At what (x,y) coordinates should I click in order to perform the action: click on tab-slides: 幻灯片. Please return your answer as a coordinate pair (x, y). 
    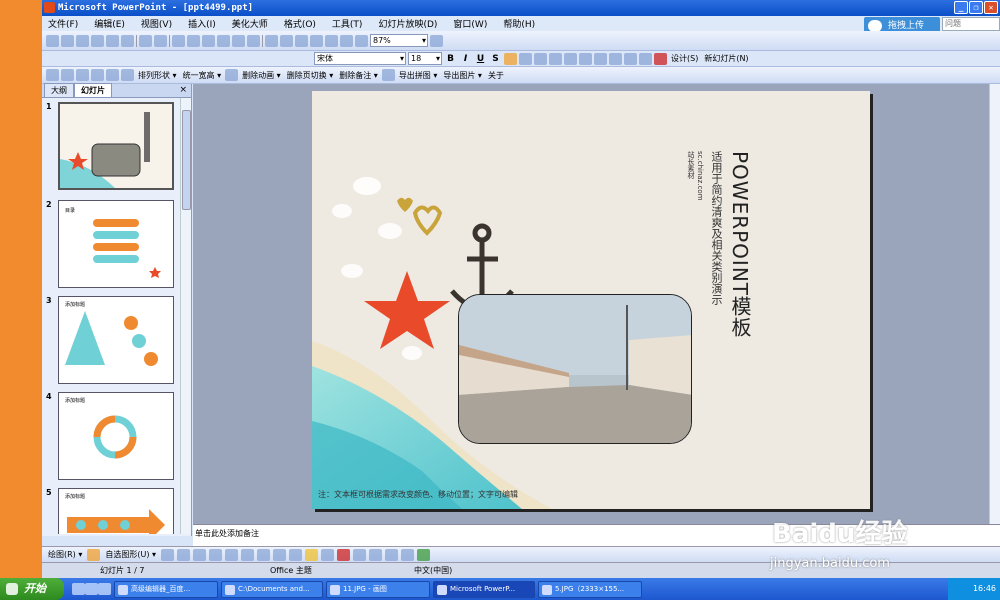
    Looking at the image, I should click on (93, 90).